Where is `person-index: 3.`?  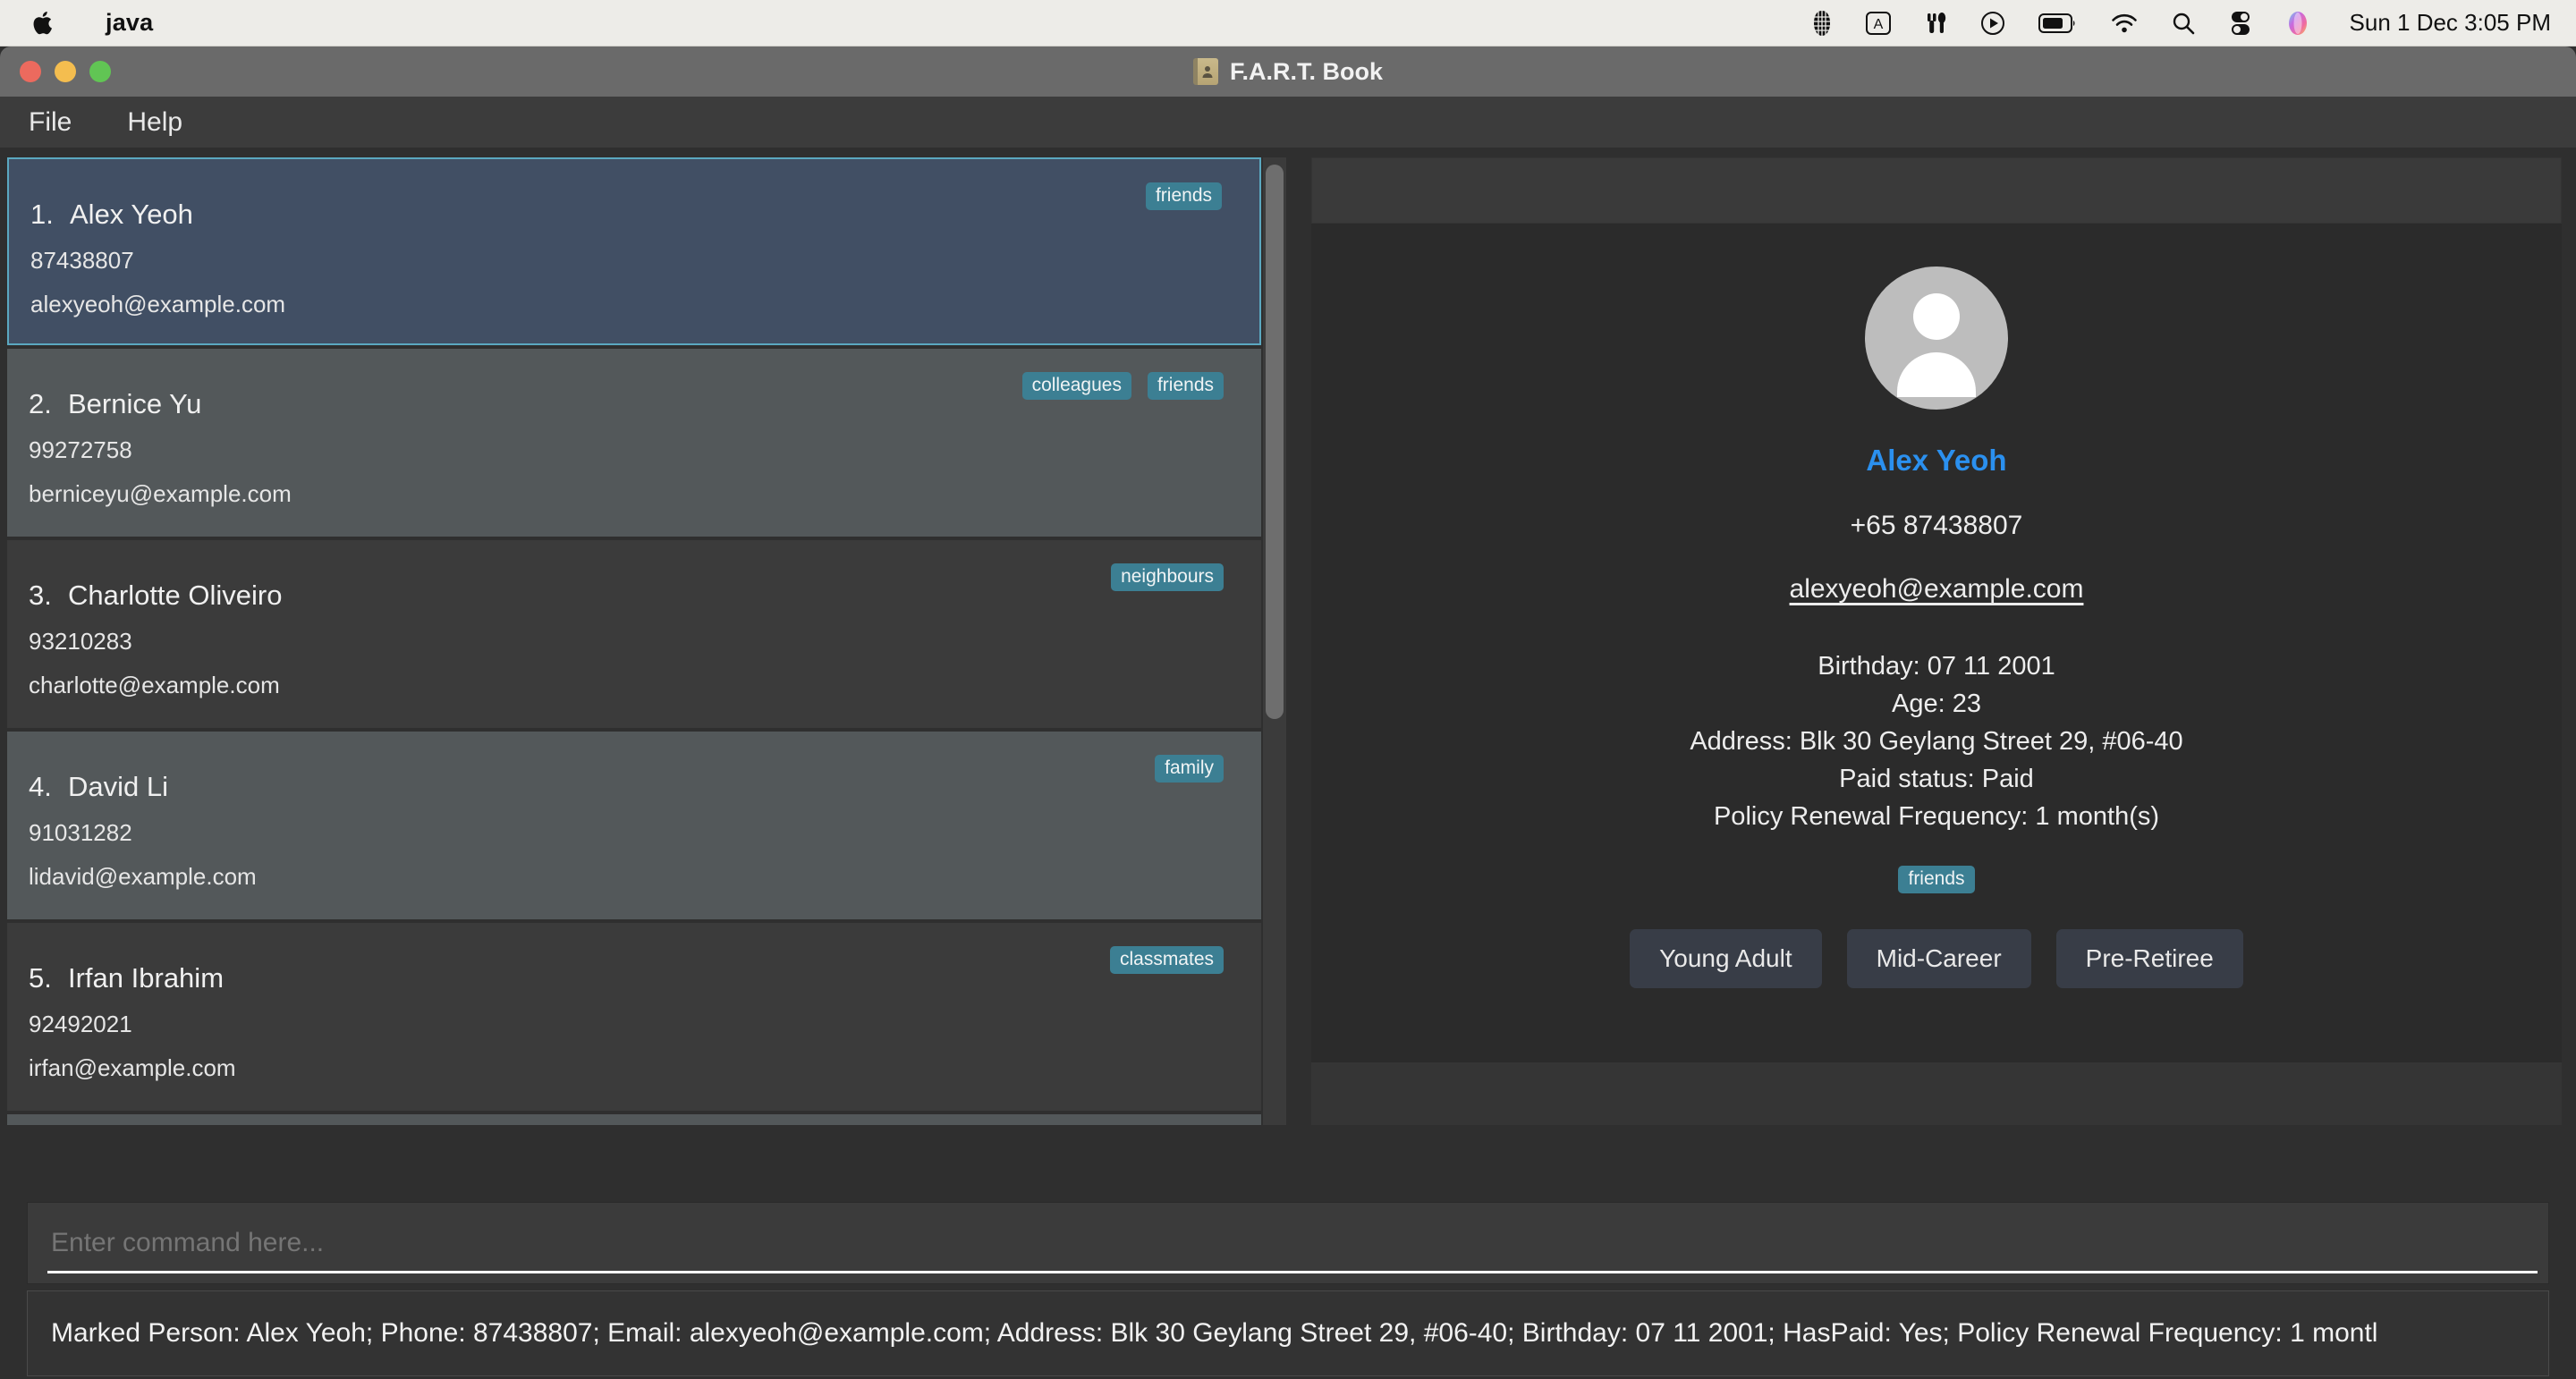 person-index: 3. is located at coordinates (40, 595).